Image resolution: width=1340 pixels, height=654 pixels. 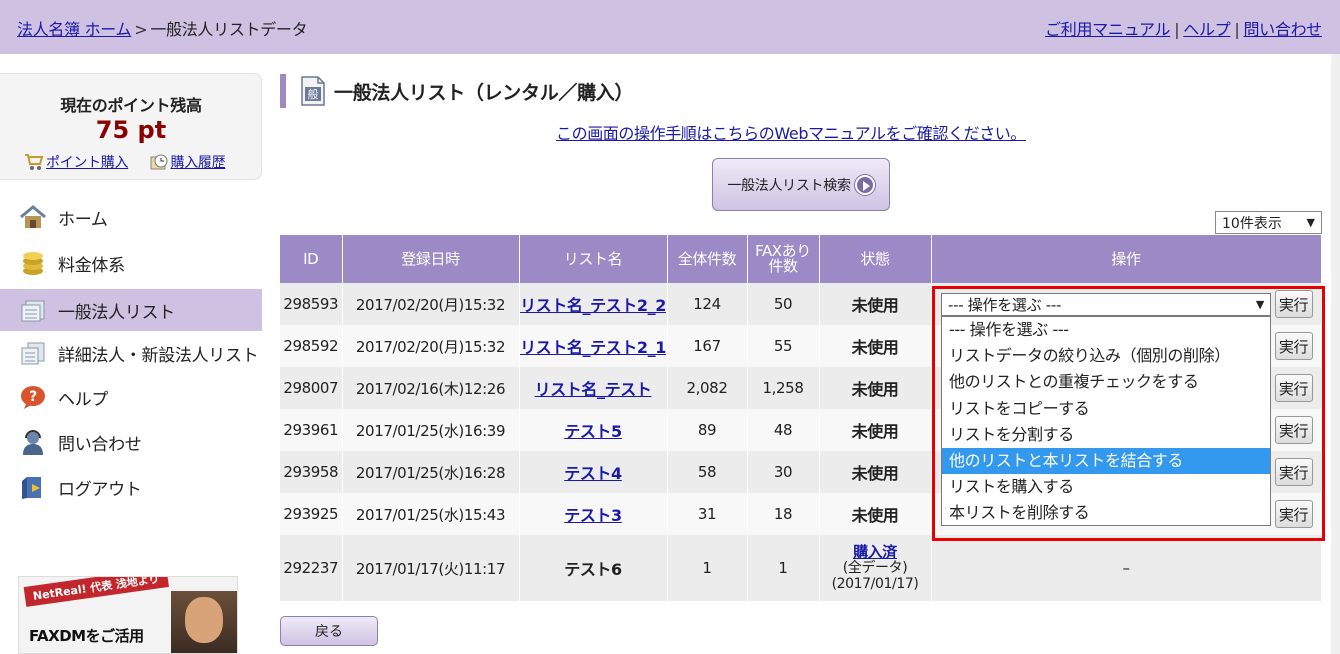 I want to click on house-icon, so click(x=33, y=216).